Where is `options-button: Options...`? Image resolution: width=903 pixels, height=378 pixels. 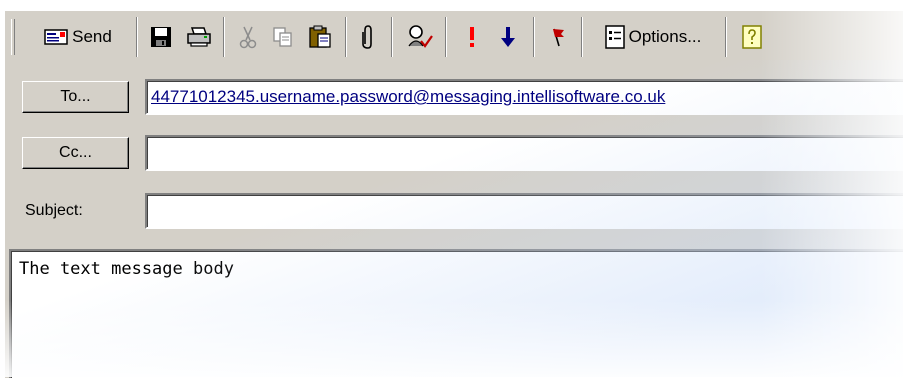
options-button: Options... is located at coordinates (653, 37).